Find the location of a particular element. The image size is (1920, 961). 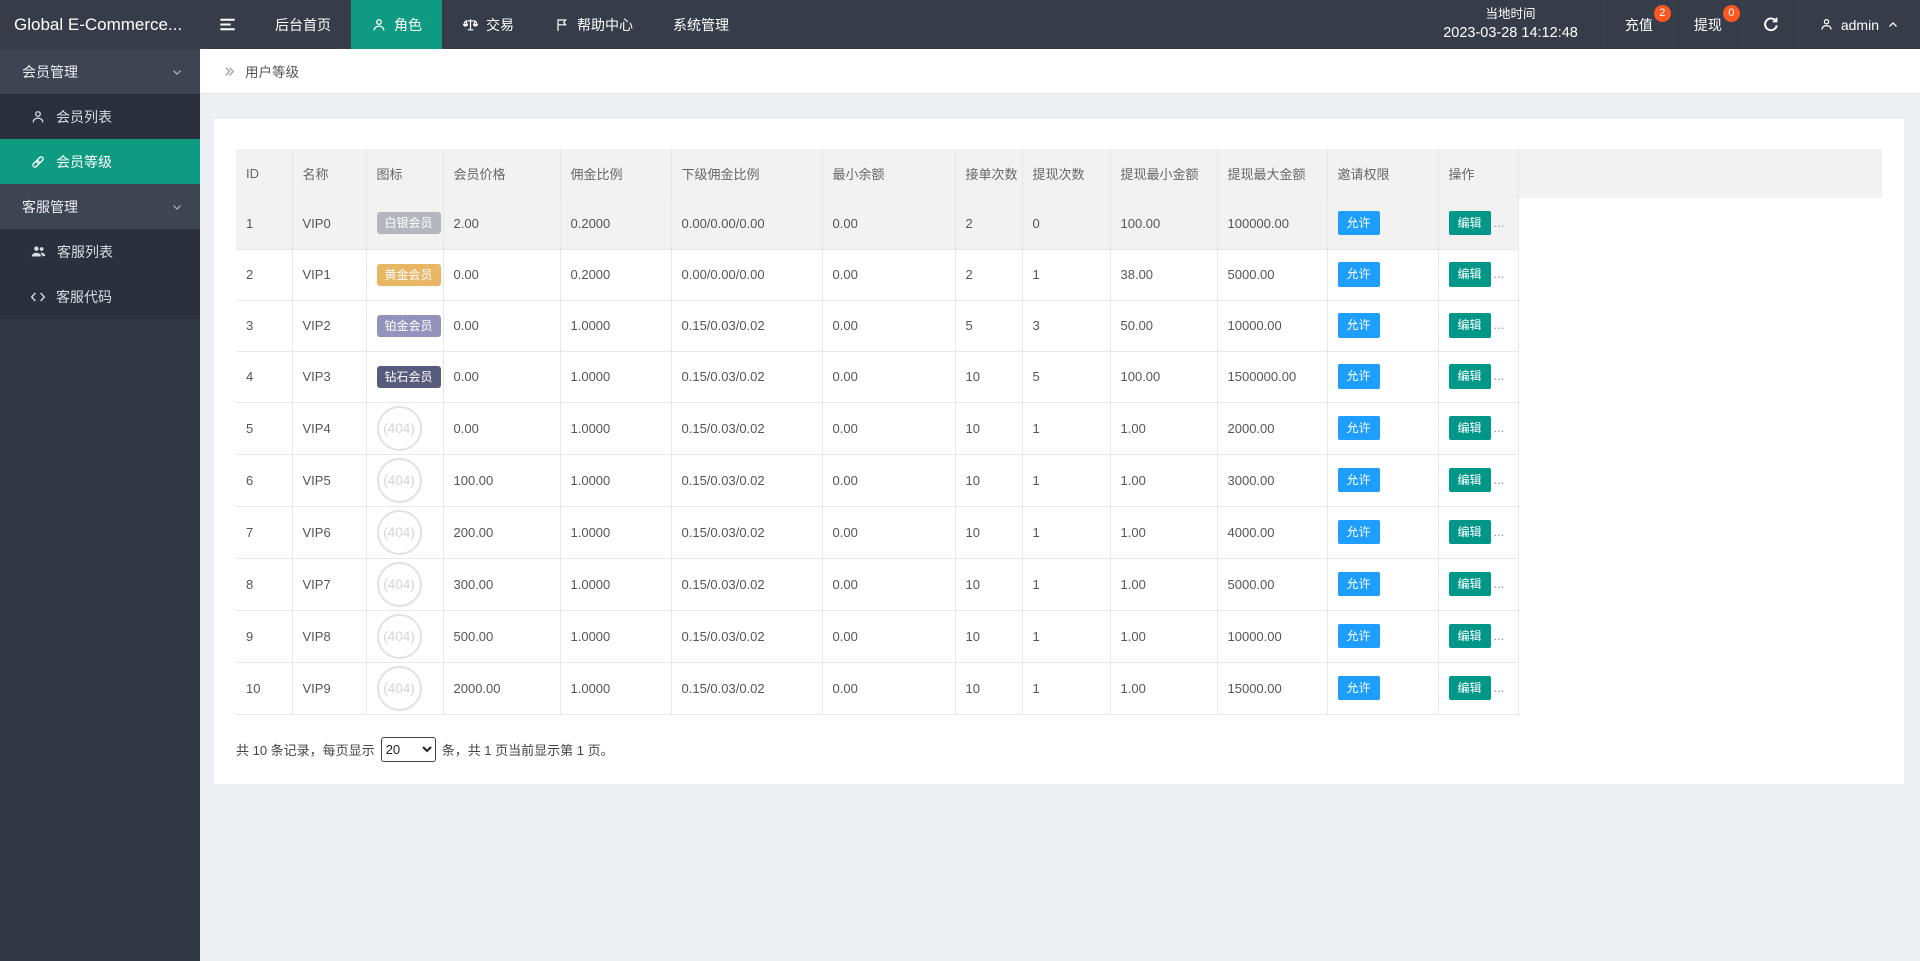

level-badge: 黄金会员 is located at coordinates (408, 274).